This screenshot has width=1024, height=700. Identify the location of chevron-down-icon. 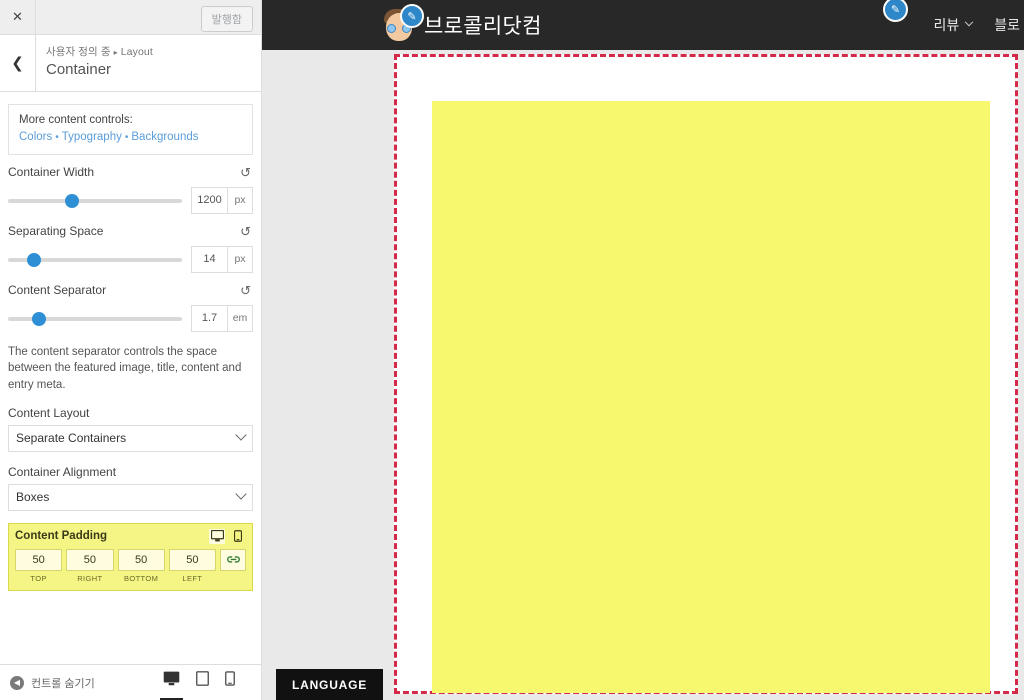
(969, 22).